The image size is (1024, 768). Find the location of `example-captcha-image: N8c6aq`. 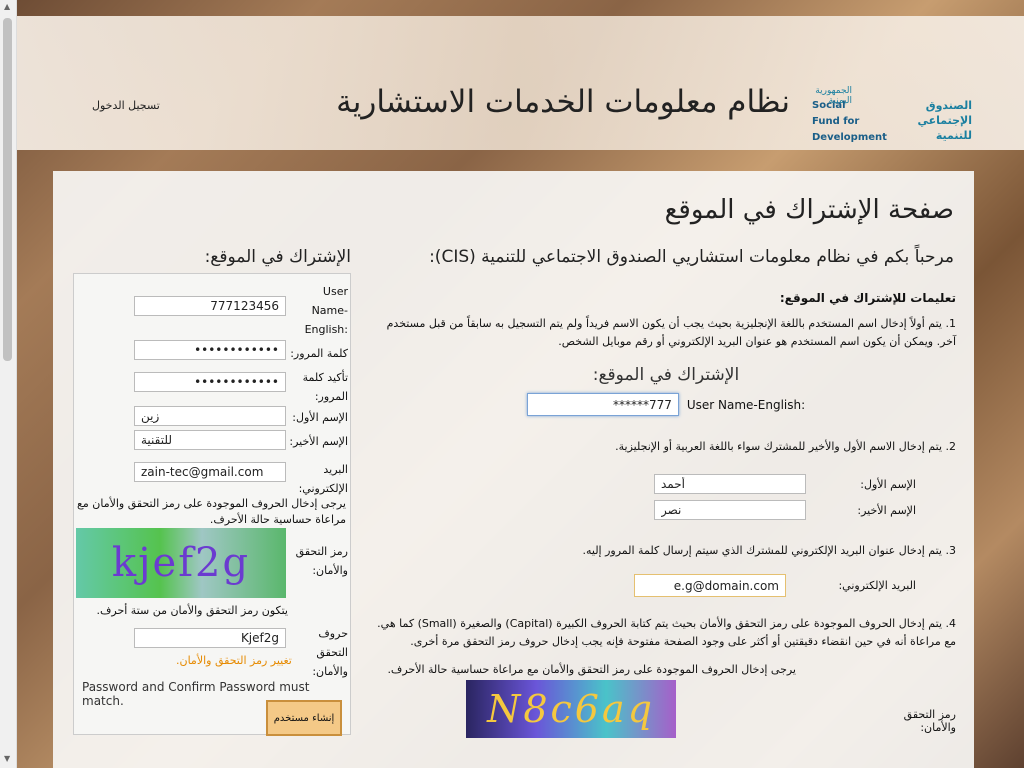

example-captcha-image: N8c6aq is located at coordinates (571, 709).